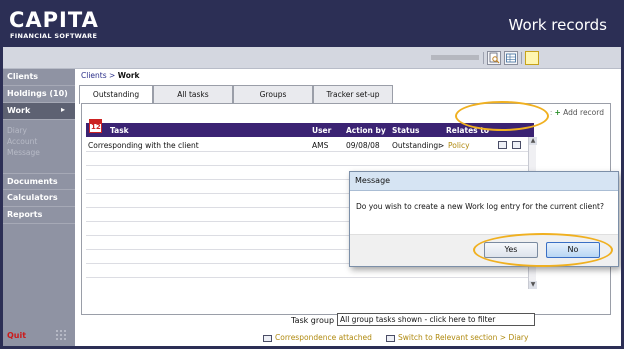 This screenshot has width=624, height=349. Describe the element at coordinates (312, 25) in the screenshot. I see `app-header: CAPITA FINANCIAL SOFTWARE Work records` at that location.